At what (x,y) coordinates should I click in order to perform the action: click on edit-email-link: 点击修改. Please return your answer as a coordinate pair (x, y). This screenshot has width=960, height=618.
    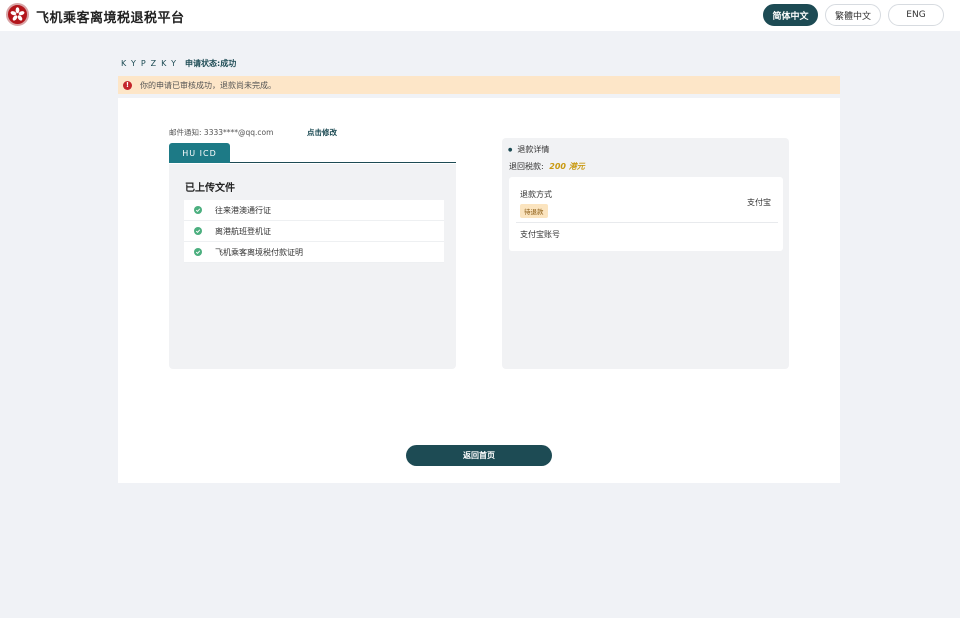
    Looking at the image, I should click on (322, 132).